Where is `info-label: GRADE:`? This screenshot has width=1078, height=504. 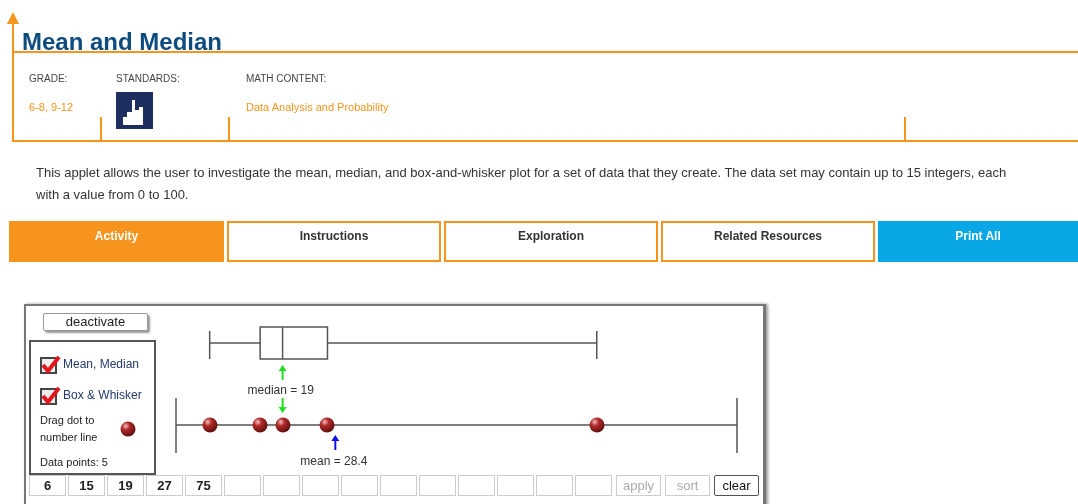 info-label: GRADE: is located at coordinates (49, 79).